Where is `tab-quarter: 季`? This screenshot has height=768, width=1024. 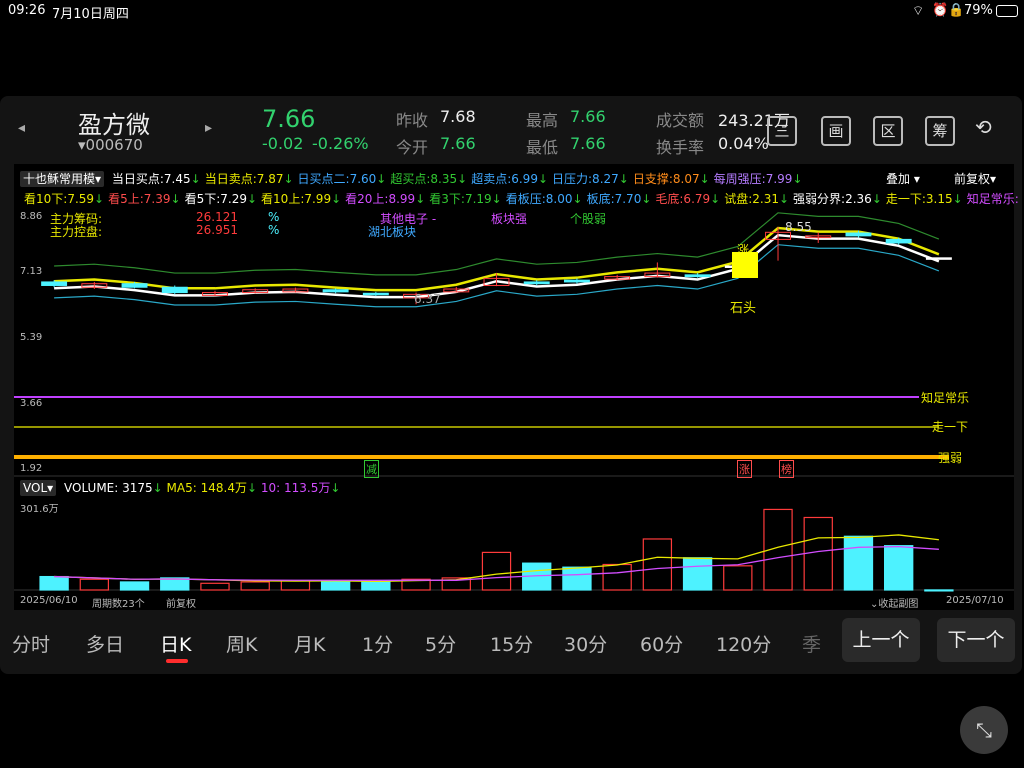
tab-quarter: 季 is located at coordinates (811, 643).